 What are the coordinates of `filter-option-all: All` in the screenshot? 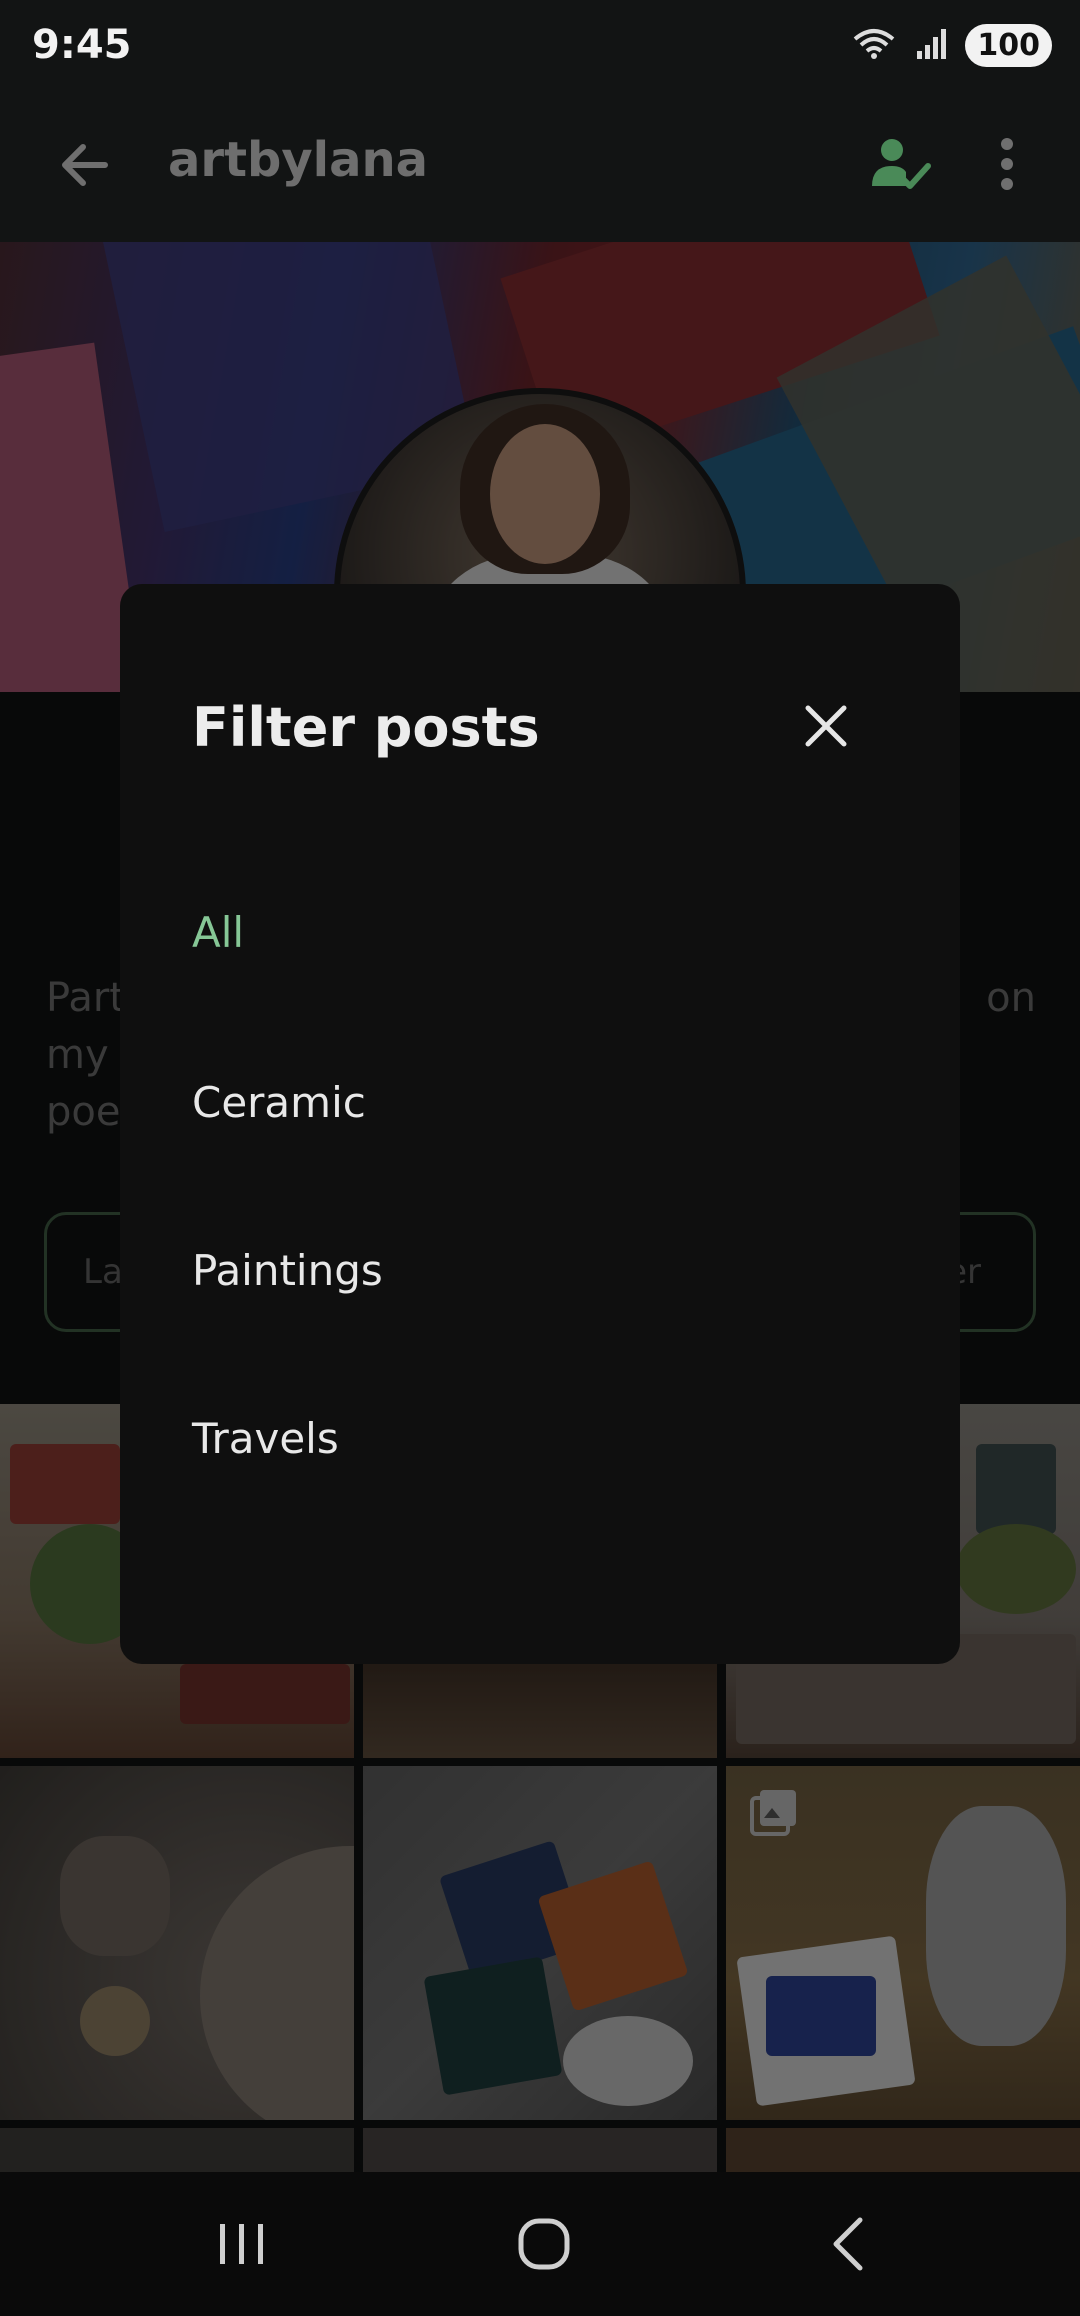 It's located at (542, 932).